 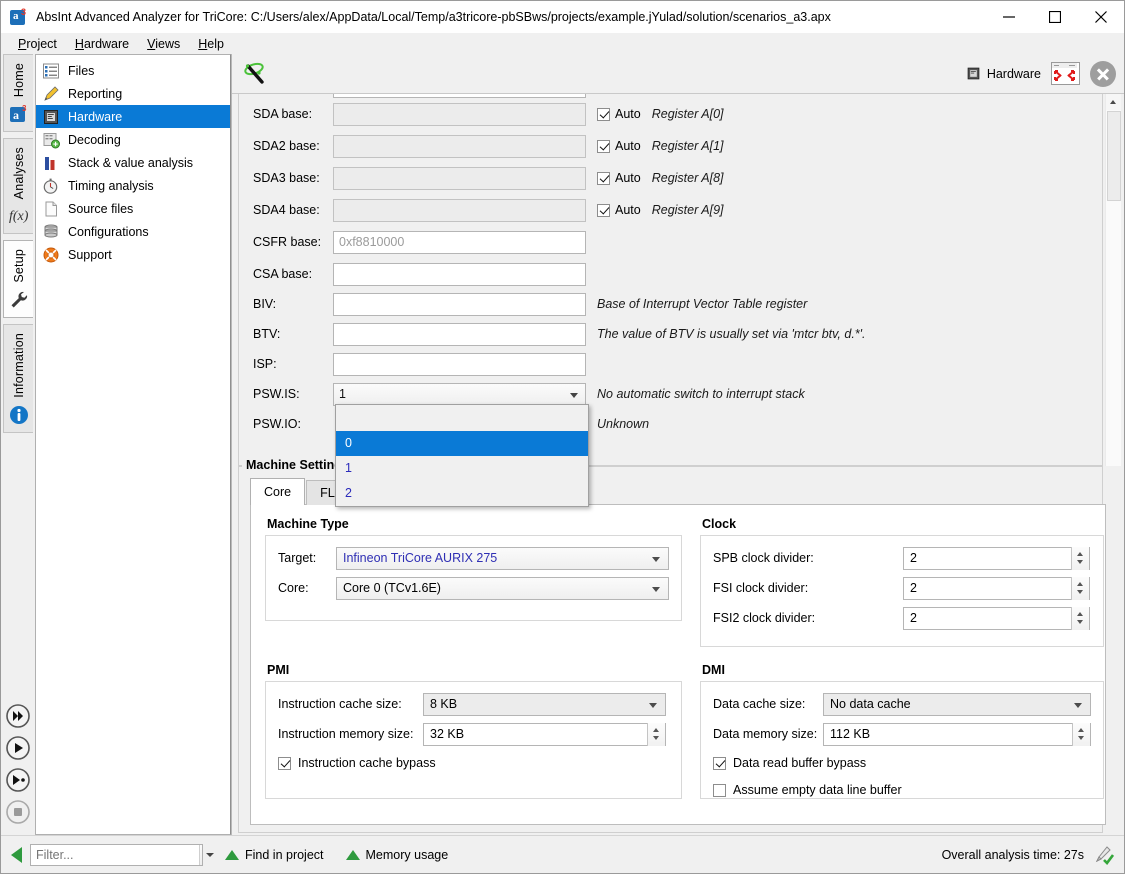 What do you see at coordinates (462, 418) in the screenshot?
I see `dropdown-option-blank` at bounding box center [462, 418].